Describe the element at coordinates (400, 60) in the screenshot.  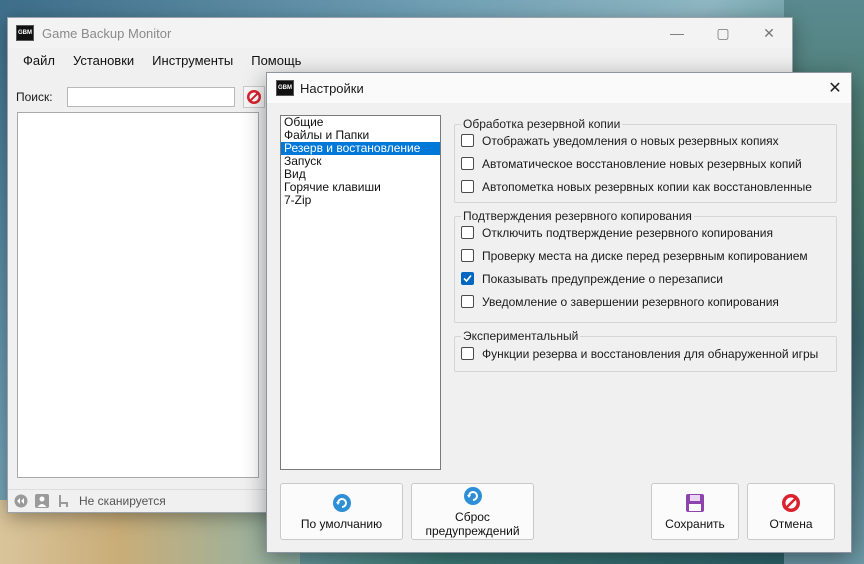
I see `menubar: Файл Установки Инструменты Помощь` at that location.